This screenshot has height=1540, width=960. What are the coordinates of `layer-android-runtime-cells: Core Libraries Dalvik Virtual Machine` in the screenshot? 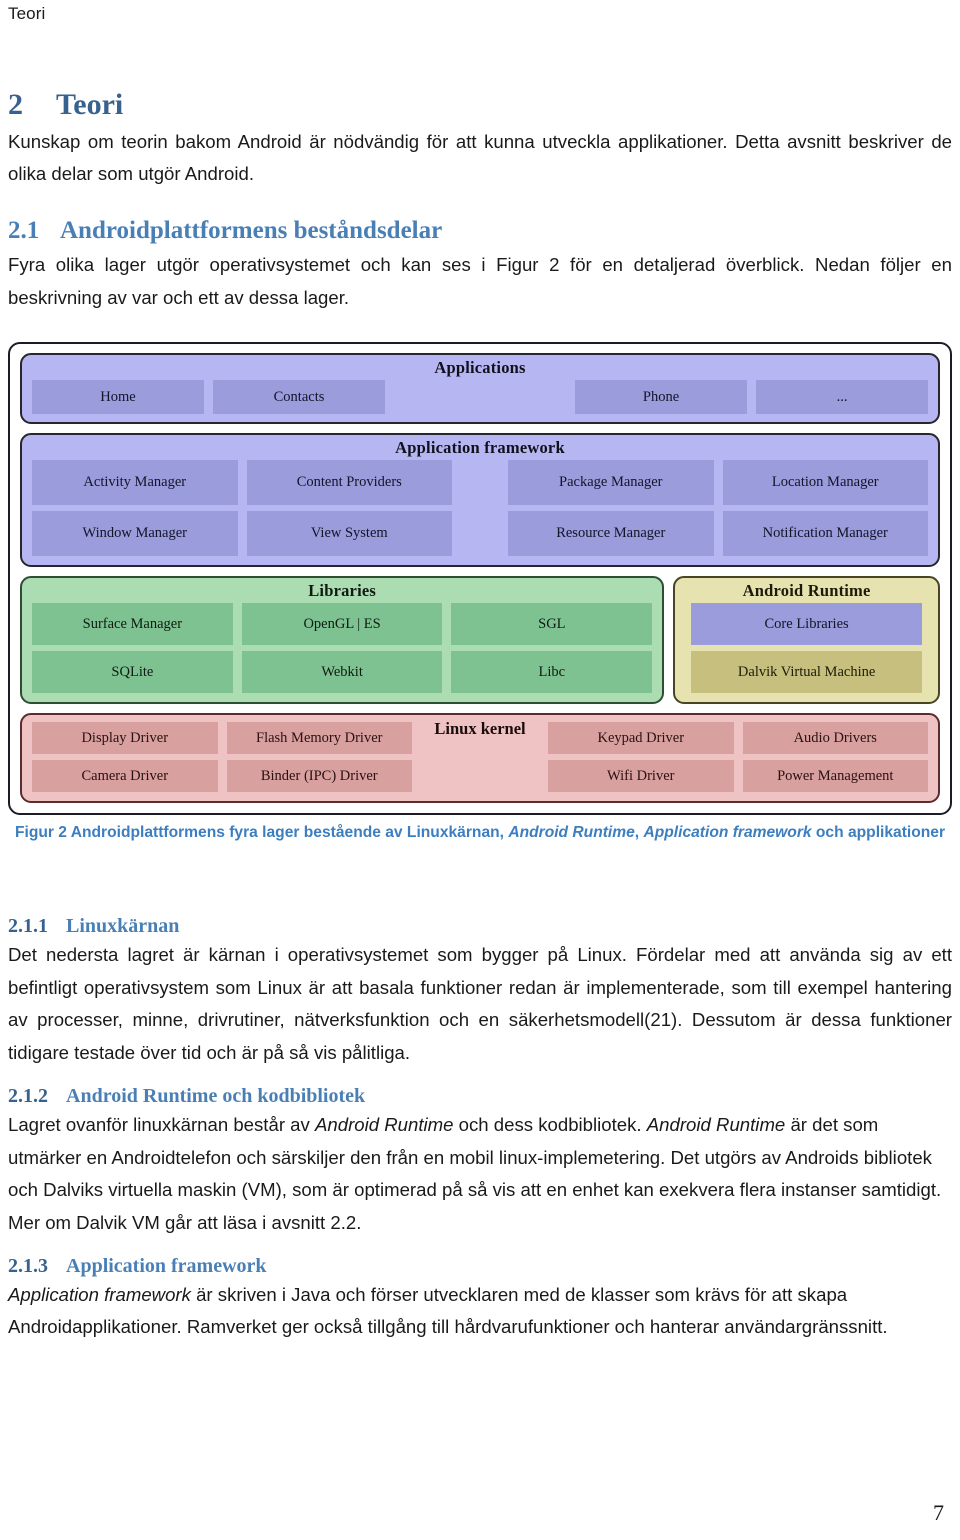 It's located at (806, 652).